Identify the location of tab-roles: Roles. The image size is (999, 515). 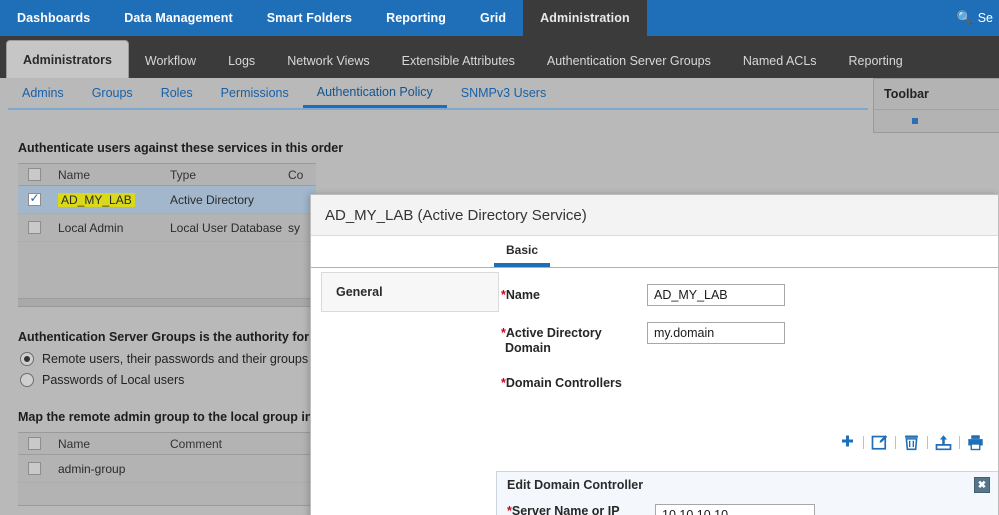
(177, 93).